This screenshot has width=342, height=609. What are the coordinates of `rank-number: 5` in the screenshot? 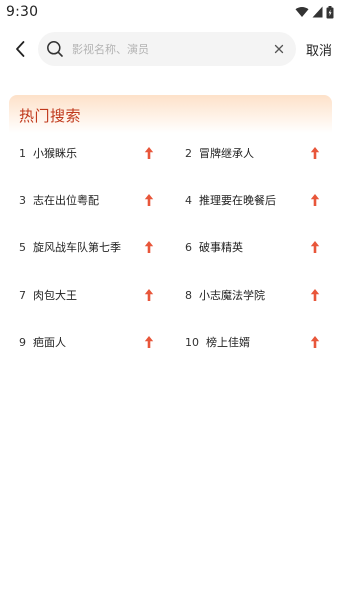 It's located at (22, 247).